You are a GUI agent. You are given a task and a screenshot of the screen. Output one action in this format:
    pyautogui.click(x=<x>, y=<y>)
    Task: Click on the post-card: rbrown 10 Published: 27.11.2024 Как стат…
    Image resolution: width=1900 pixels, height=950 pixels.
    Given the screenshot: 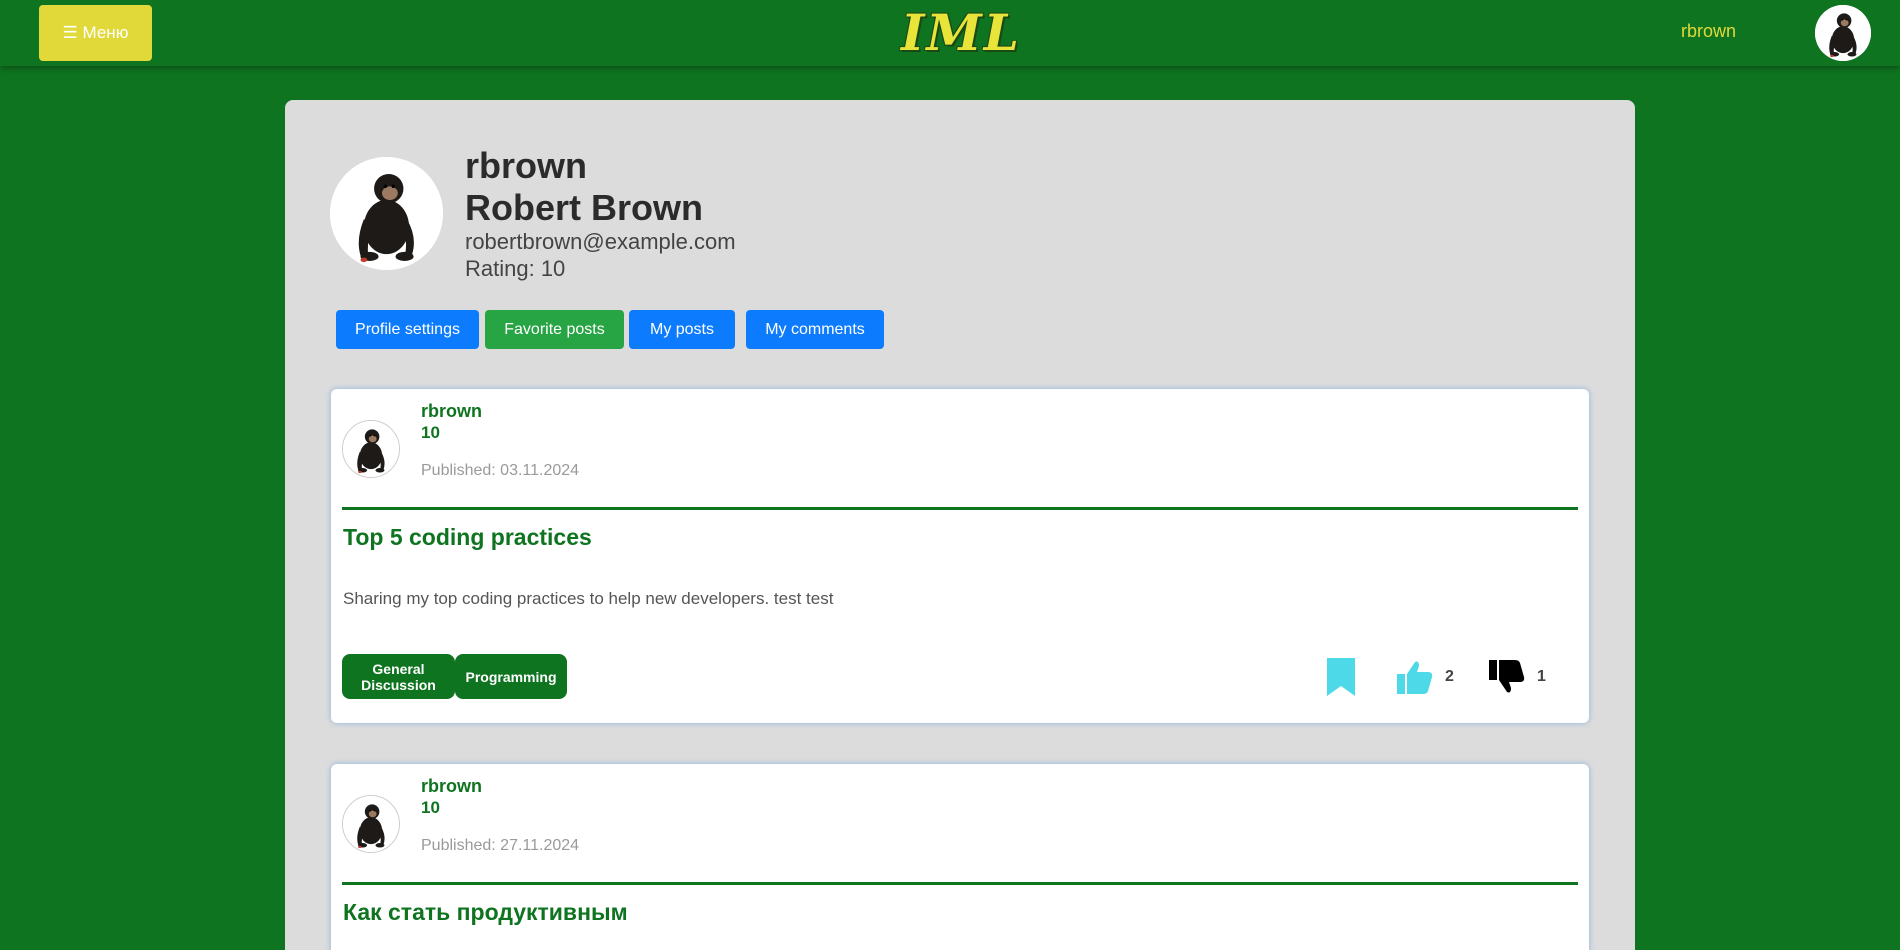 What is the action you would take?
    pyautogui.click(x=960, y=857)
    